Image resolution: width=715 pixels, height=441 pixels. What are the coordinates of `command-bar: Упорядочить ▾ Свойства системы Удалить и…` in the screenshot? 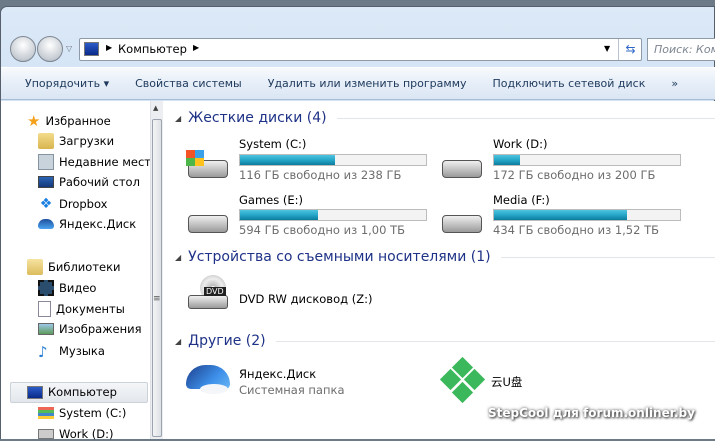 It's located at (358, 83).